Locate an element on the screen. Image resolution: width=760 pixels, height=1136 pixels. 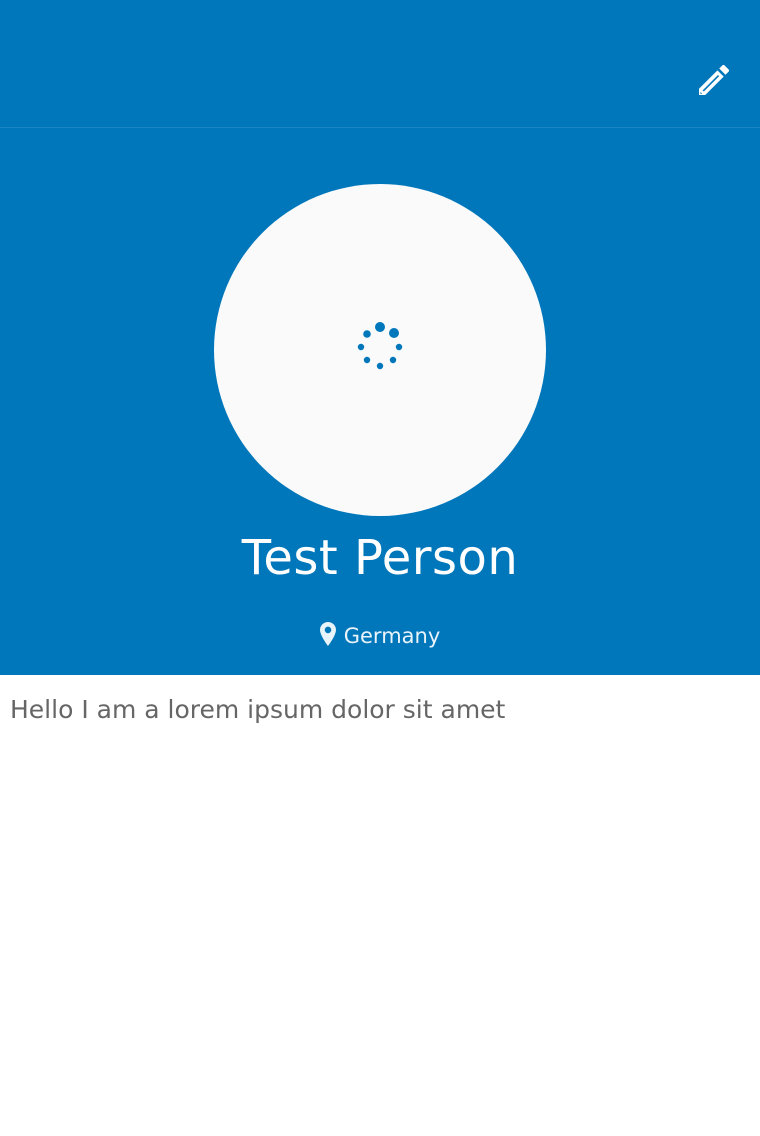
profile-name: Test Person is located at coordinates (380, 558).